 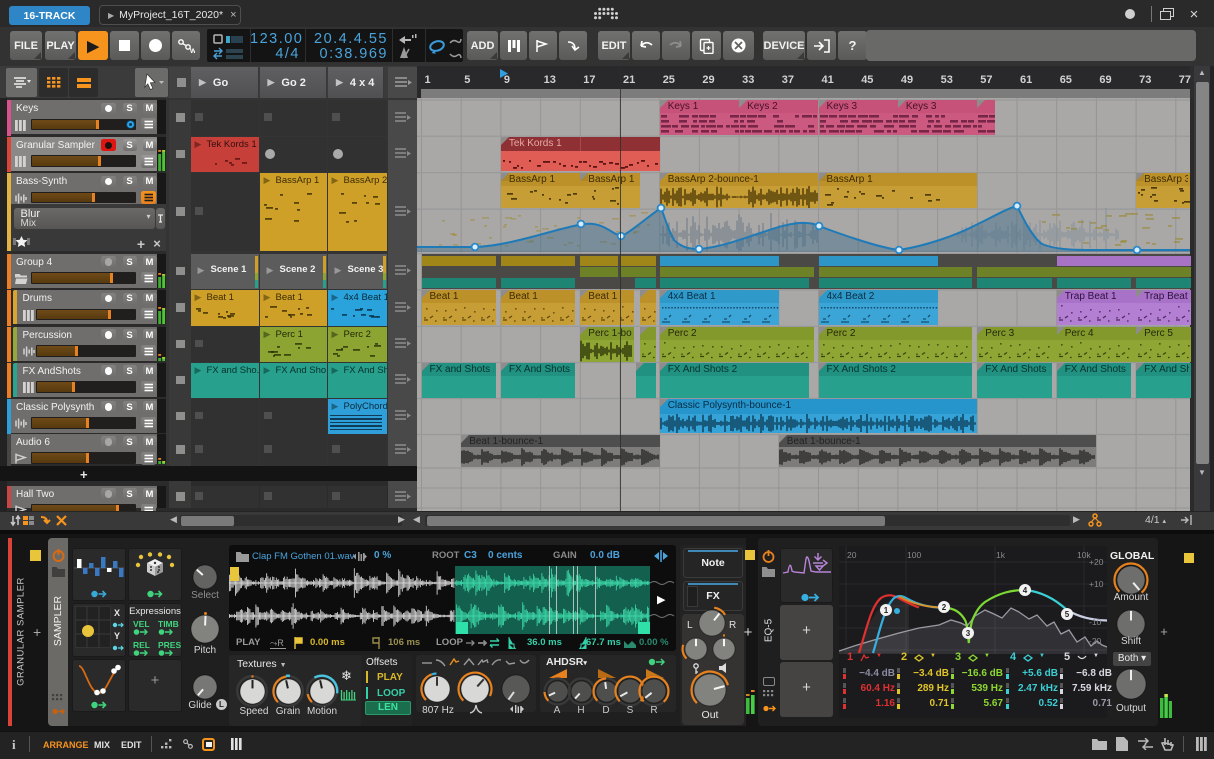 What do you see at coordinates (852, 555) in the screenshot?
I see `svg-text: 20` at bounding box center [852, 555].